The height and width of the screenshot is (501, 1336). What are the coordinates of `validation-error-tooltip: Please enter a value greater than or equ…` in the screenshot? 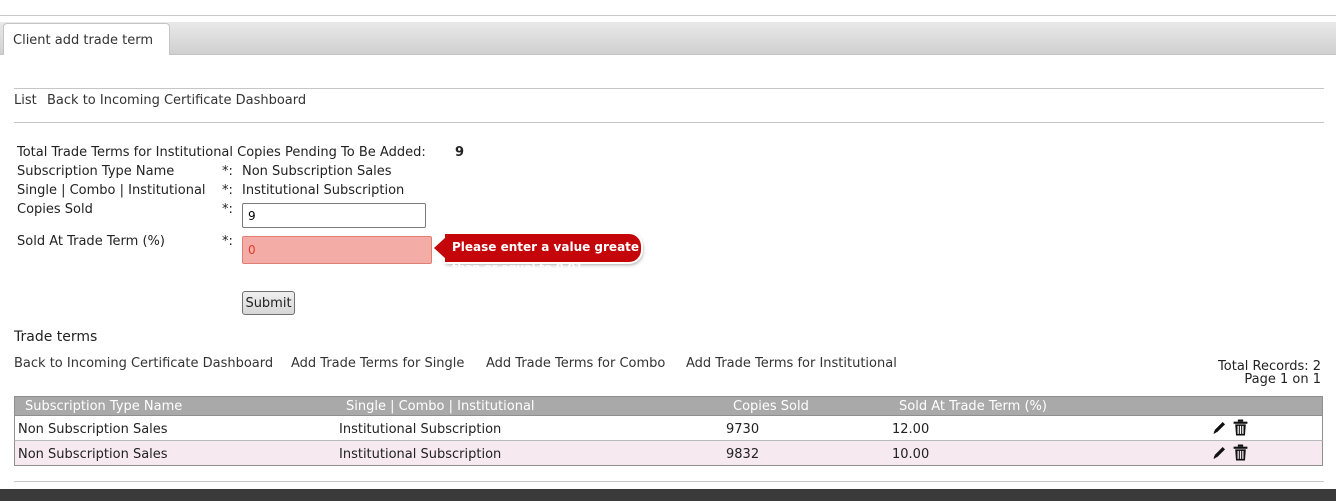 It's located at (537, 251).